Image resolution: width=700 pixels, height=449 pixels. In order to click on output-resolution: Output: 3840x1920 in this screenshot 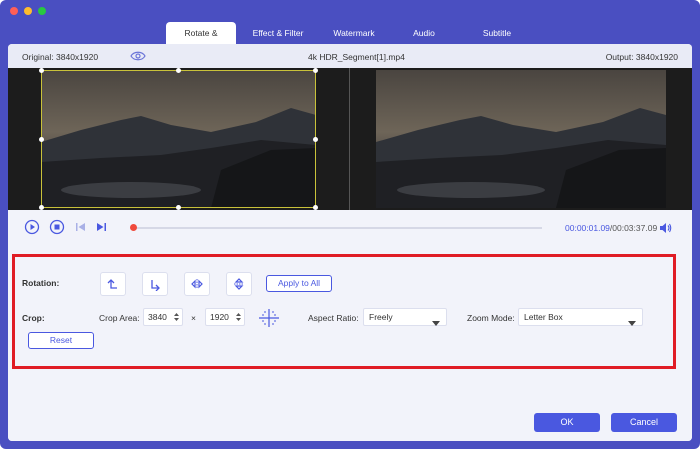, I will do `click(641, 57)`.